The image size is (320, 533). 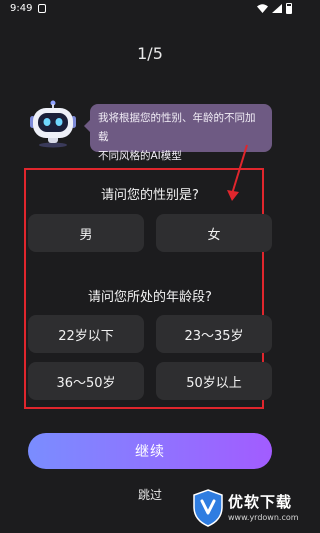 I want to click on gender-question-title: 请问您的性别是?, so click(x=150, y=195).